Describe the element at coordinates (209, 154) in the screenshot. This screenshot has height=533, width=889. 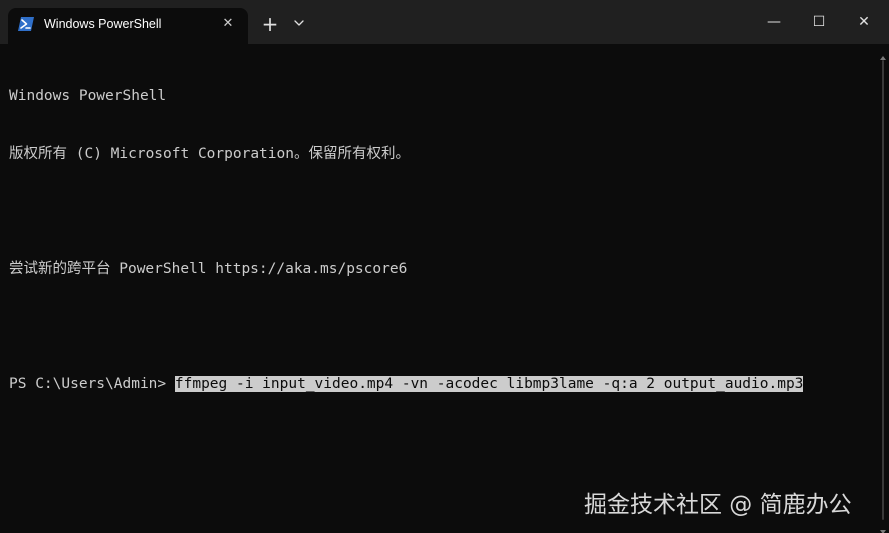
I see `terminal-line-copyright: 版权所有 (C) Microsoft Corporation。保留所有权利。` at that location.